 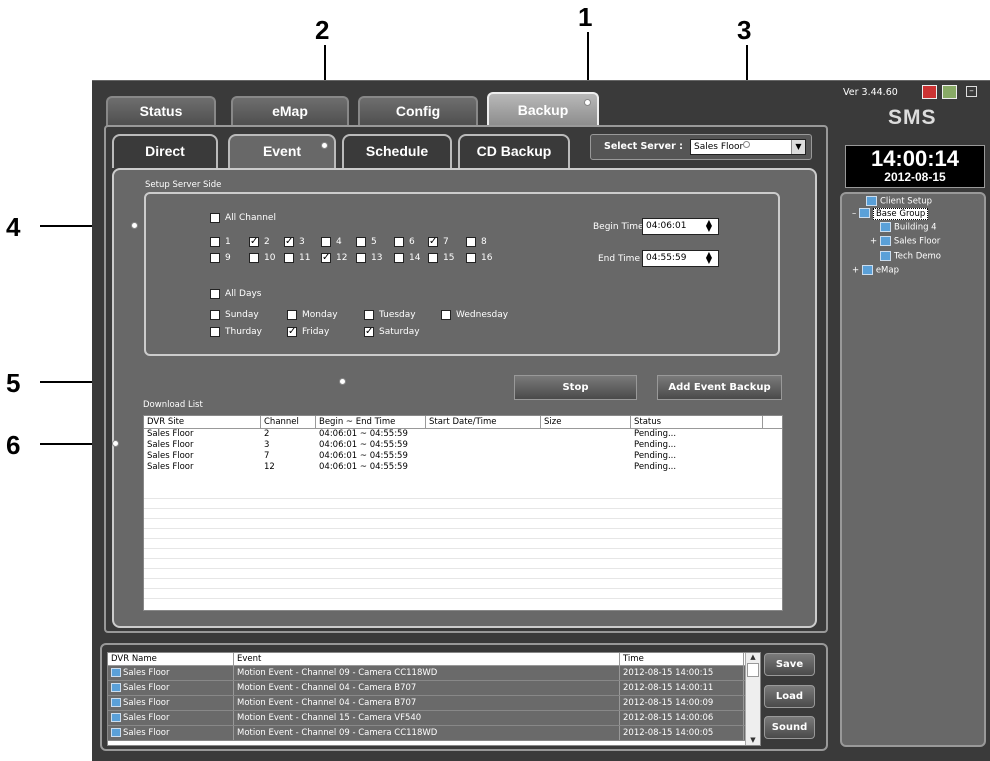 What do you see at coordinates (331, 242) in the screenshot?
I see `channel-4-checkbox: 4` at bounding box center [331, 242].